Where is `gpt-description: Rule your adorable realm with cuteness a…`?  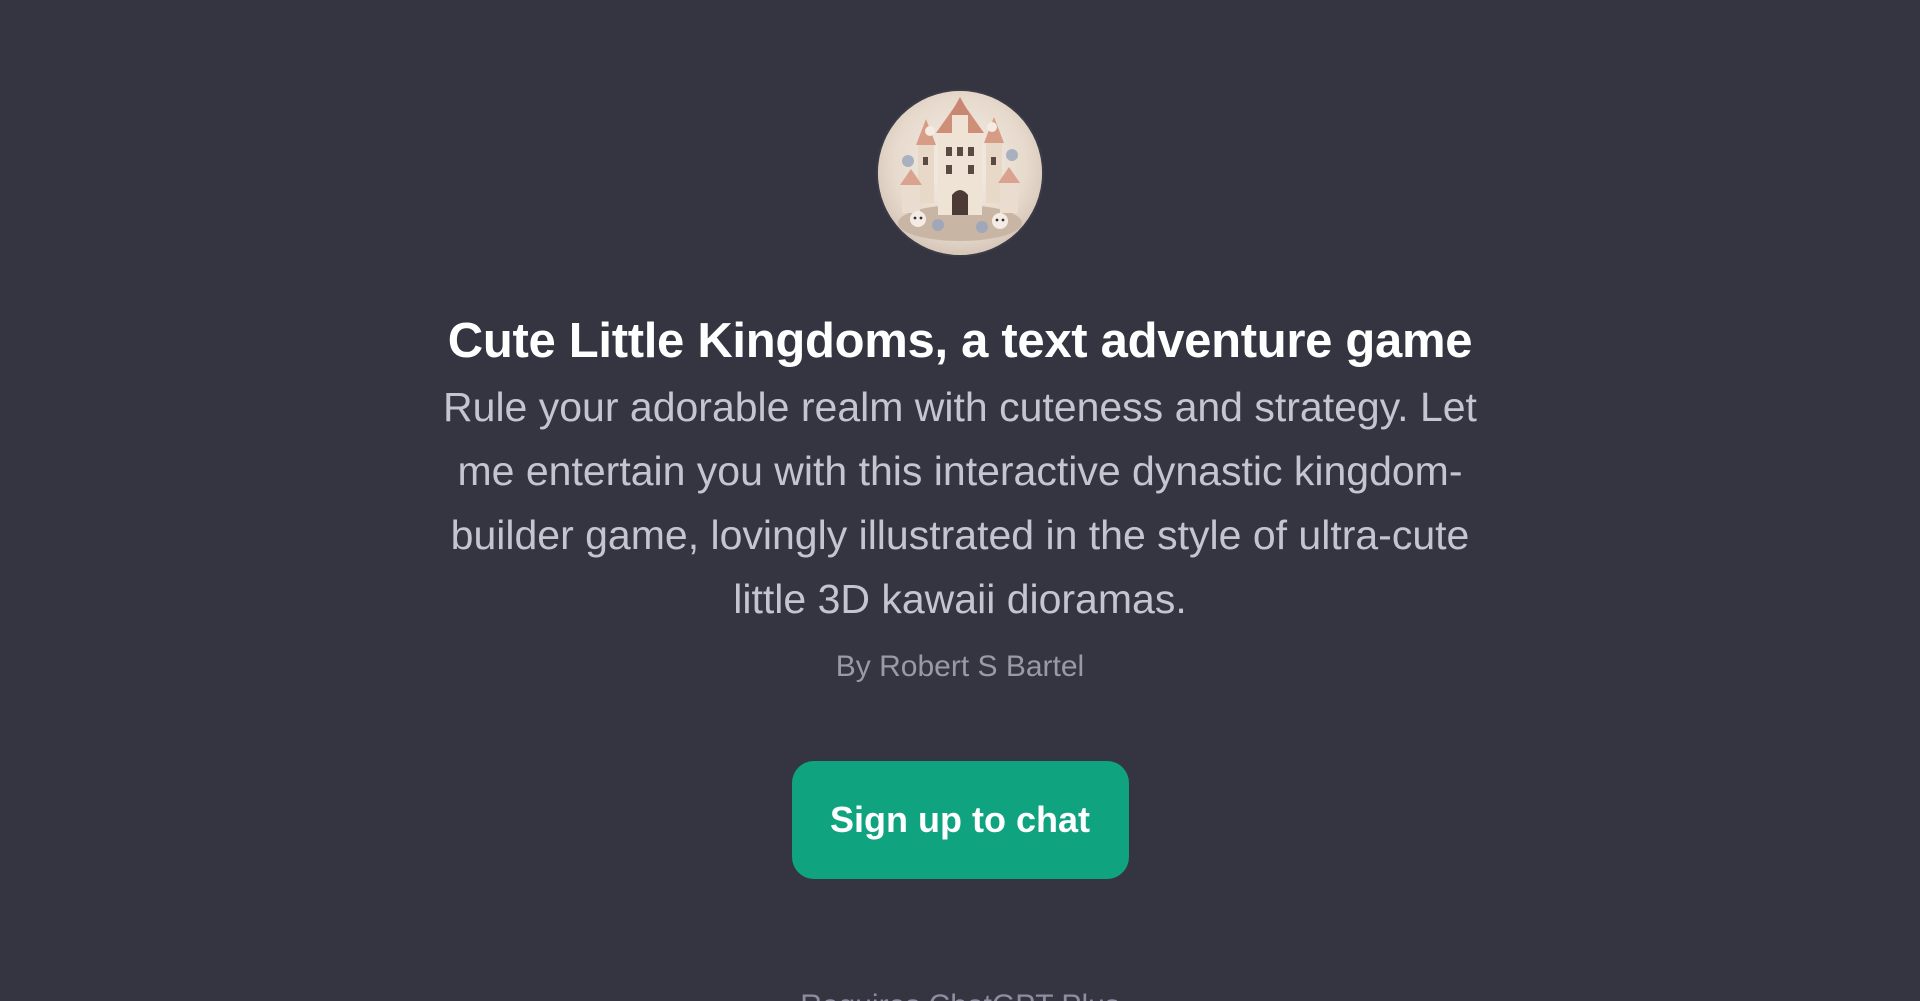
gpt-description: Rule your adorable realm with cuteness a… is located at coordinates (960, 503).